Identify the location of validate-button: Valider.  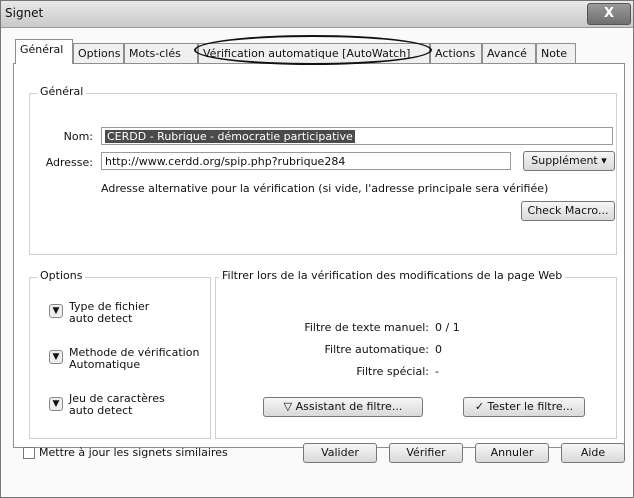
(340, 453).